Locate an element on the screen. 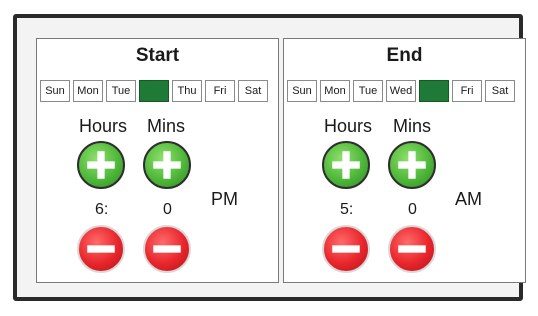  start-mins-value: 0 is located at coordinates (167, 209).